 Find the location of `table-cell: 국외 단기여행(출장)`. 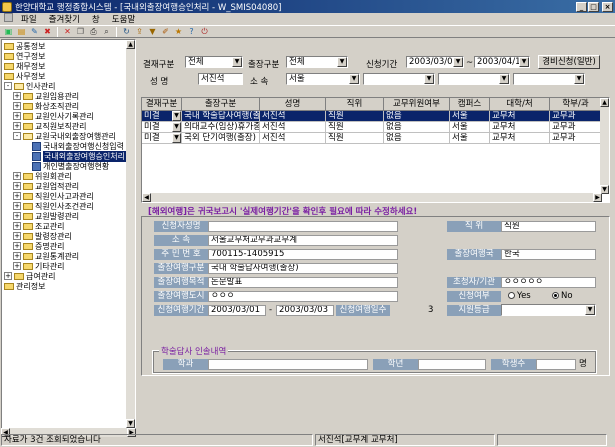

table-cell: 국외 단기여행(출장) is located at coordinates (221, 138).